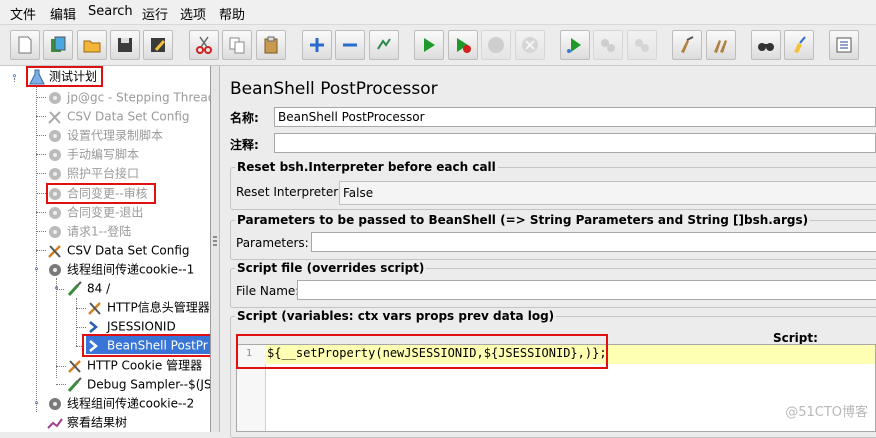  Describe the element at coordinates (193, 13) in the screenshot. I see `menu-options: 选项` at that location.